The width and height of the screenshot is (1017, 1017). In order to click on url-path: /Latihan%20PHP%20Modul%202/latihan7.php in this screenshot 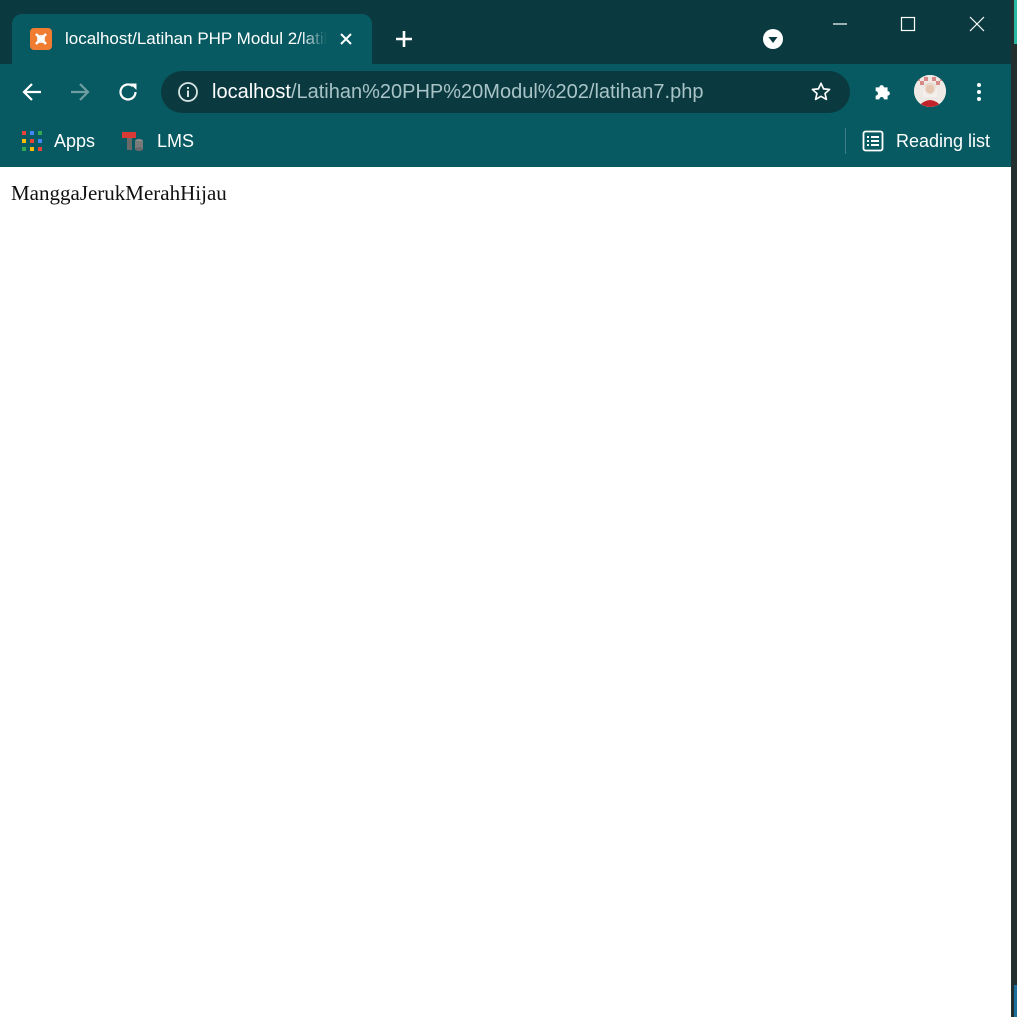, I will do `click(497, 92)`.